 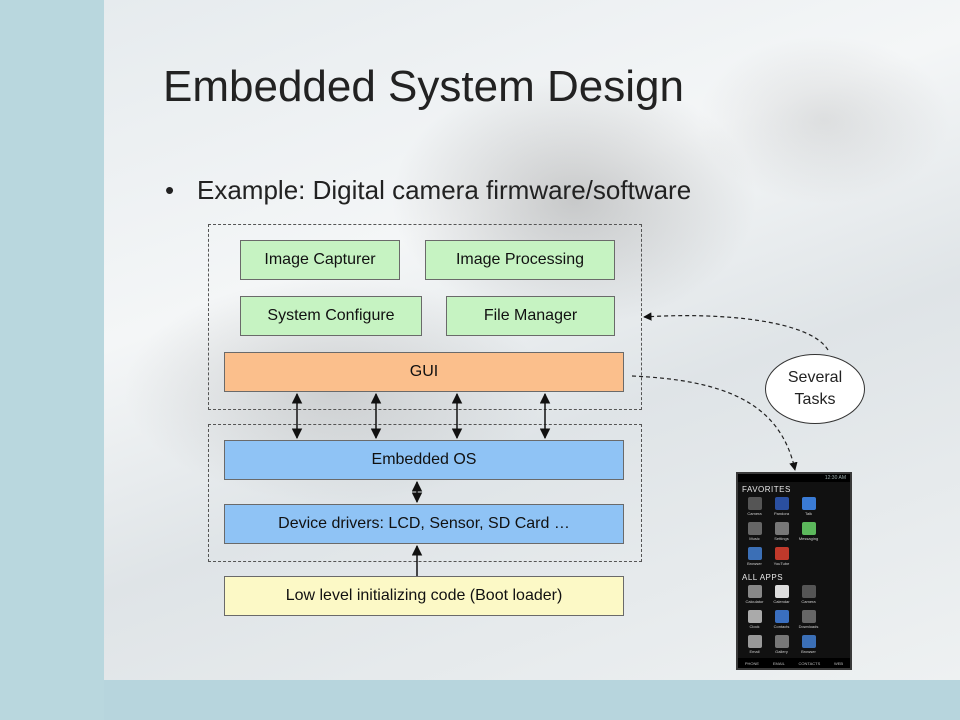 I want to click on gallery-icon, so click(x=781, y=641).